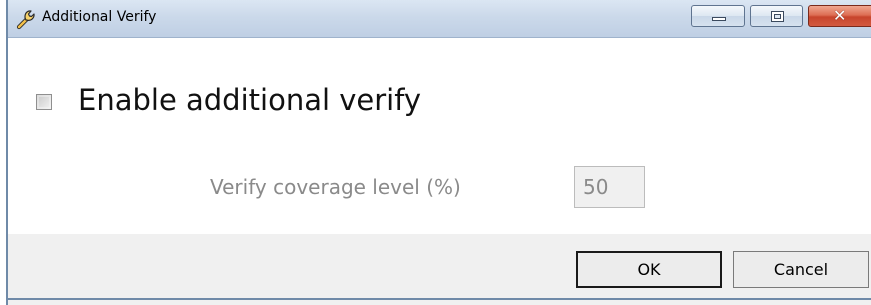 The image size is (871, 305). I want to click on enable-additional-verify-checkbox, so click(44, 102).